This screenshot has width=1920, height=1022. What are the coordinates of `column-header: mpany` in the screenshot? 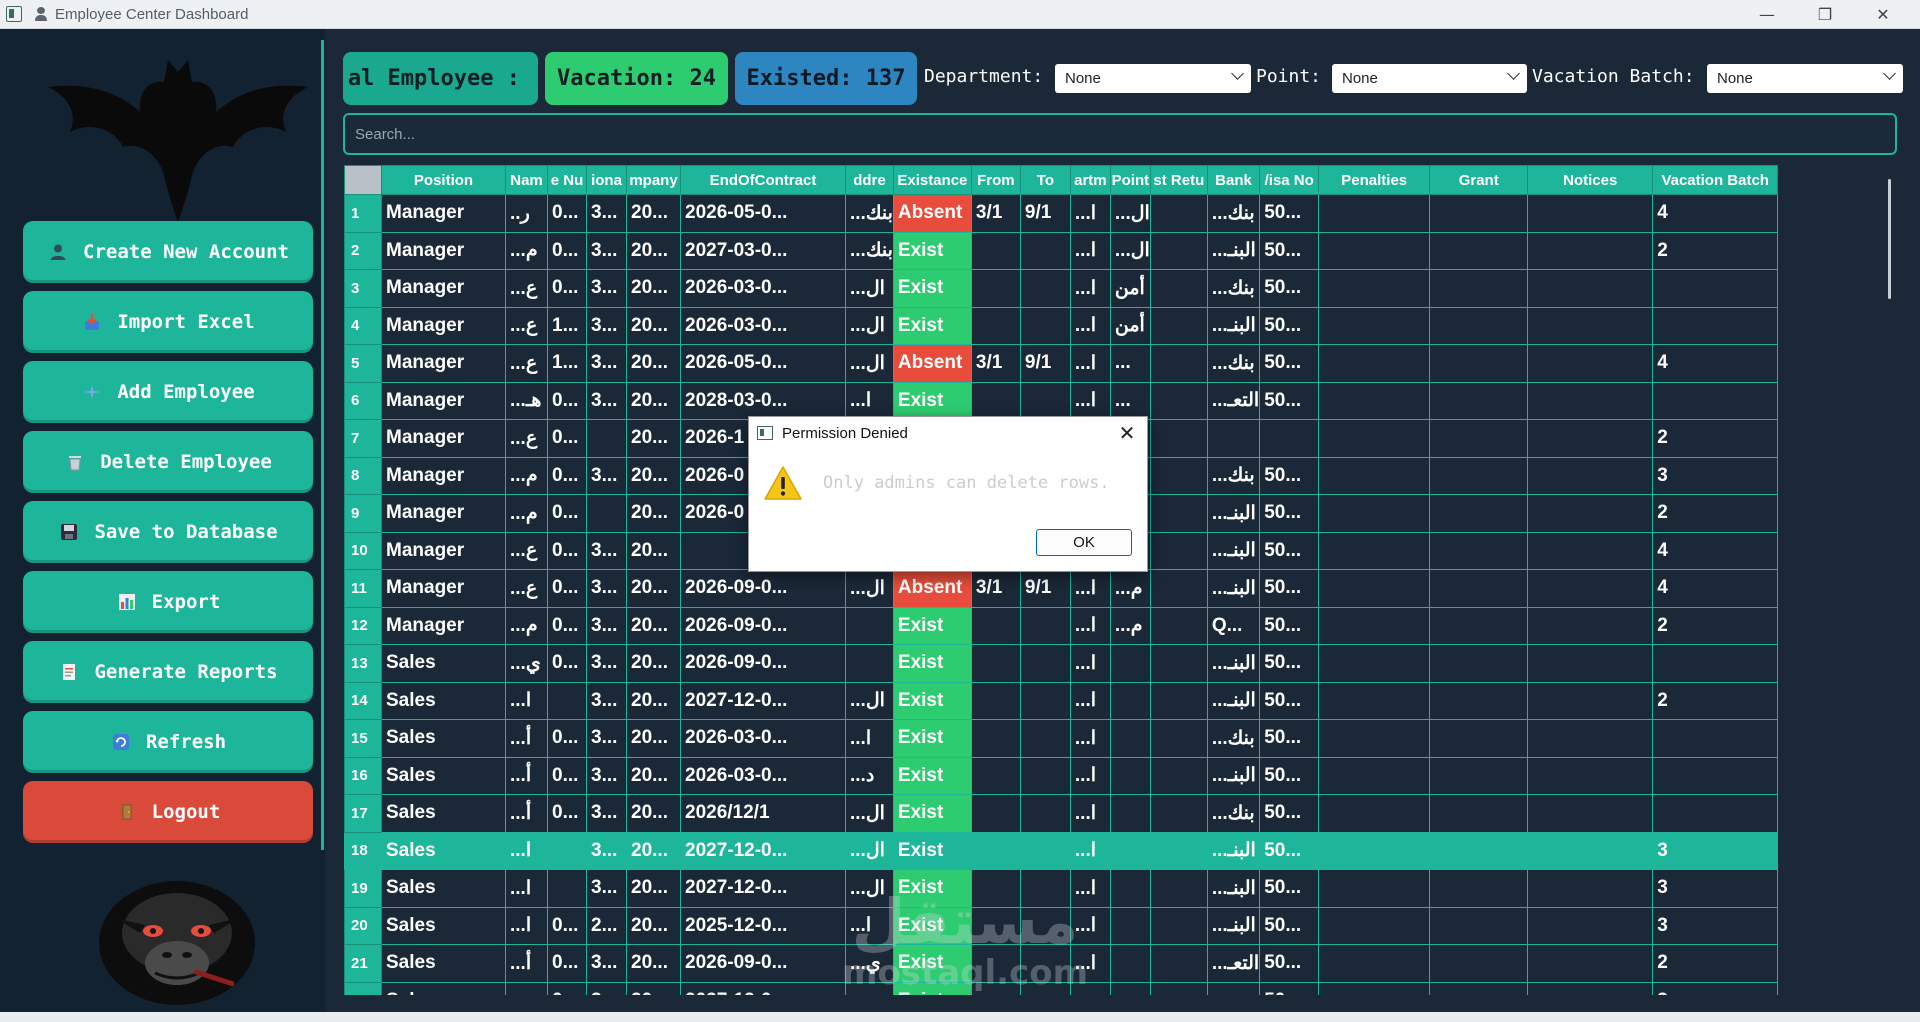 It's located at (653, 180).